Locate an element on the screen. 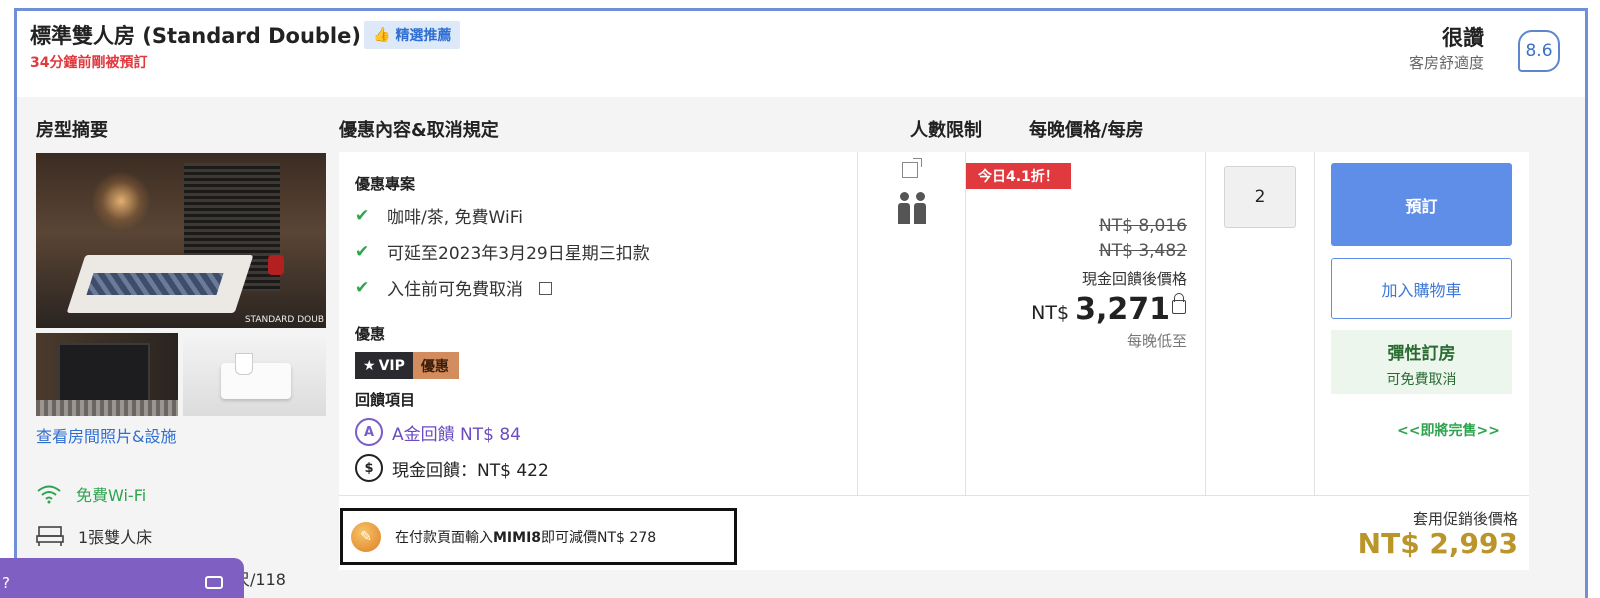 The width and height of the screenshot is (1600, 598). price-column-header: 每晚價格/每房 is located at coordinates (1086, 130).